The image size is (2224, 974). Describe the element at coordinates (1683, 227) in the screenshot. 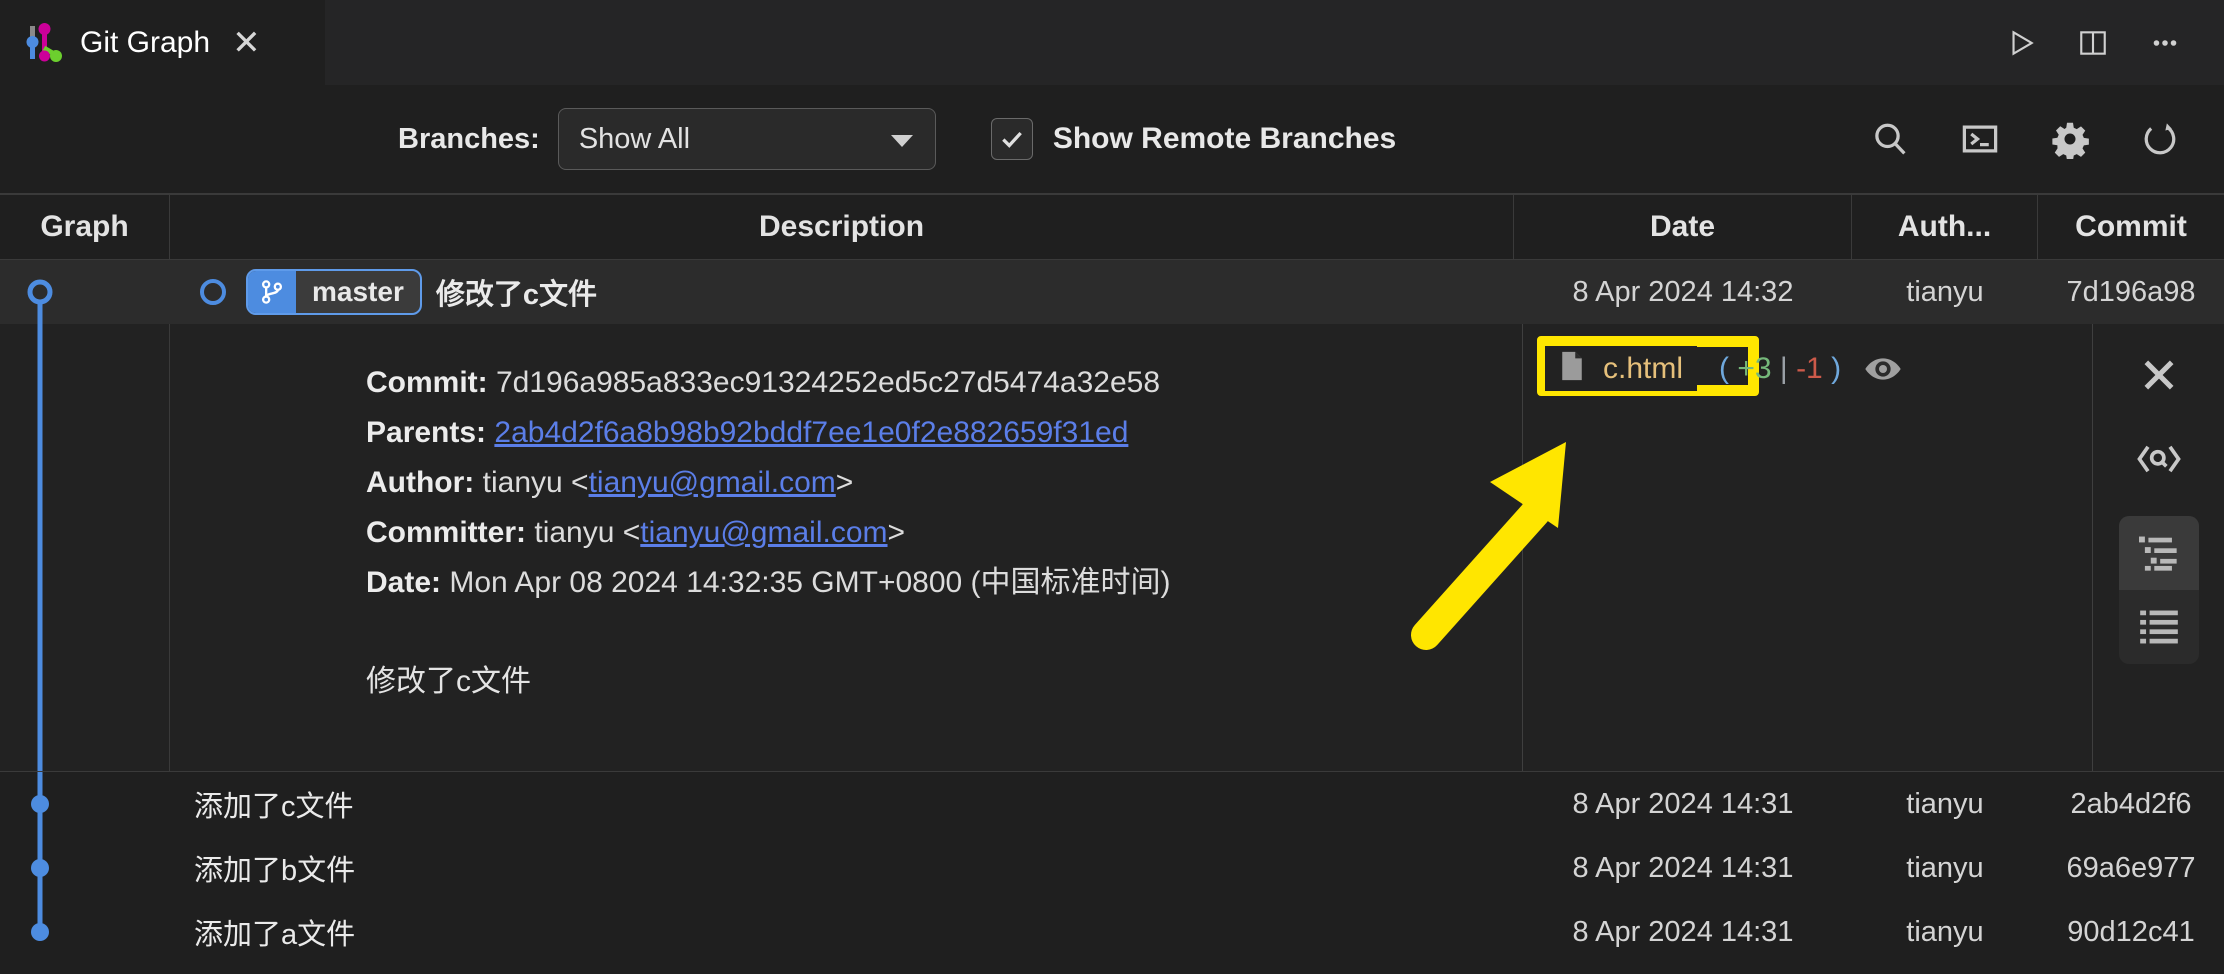

I see `column-header-date: Date` at that location.